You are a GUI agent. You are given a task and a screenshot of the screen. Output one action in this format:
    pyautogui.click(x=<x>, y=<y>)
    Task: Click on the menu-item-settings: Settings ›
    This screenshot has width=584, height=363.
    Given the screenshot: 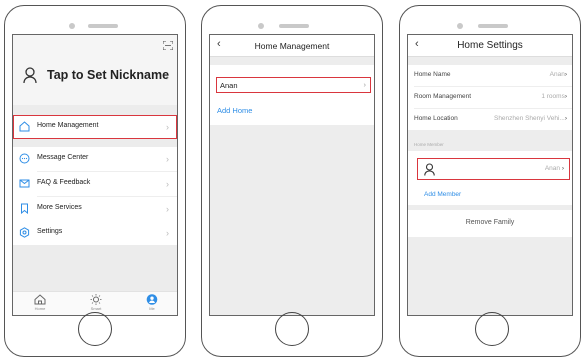 What is the action you would take?
    pyautogui.click(x=95, y=233)
    